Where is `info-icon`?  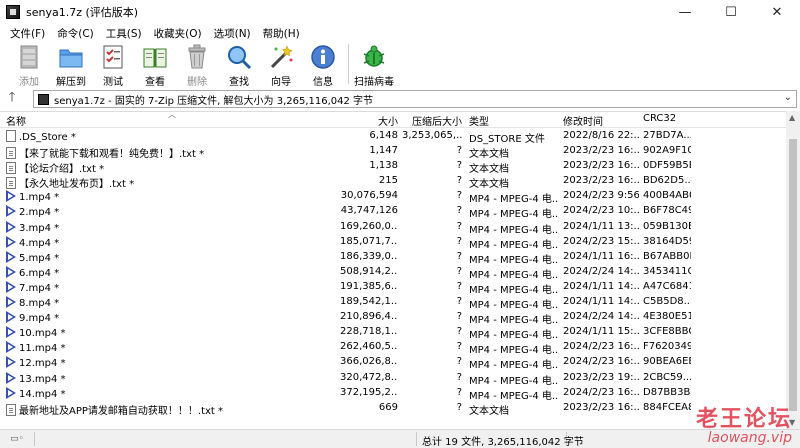 info-icon is located at coordinates (323, 57).